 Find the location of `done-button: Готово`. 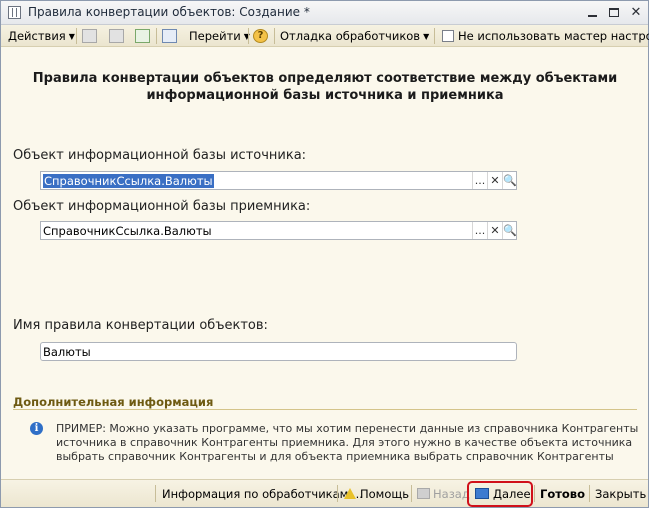

done-button: Готово is located at coordinates (562, 494).